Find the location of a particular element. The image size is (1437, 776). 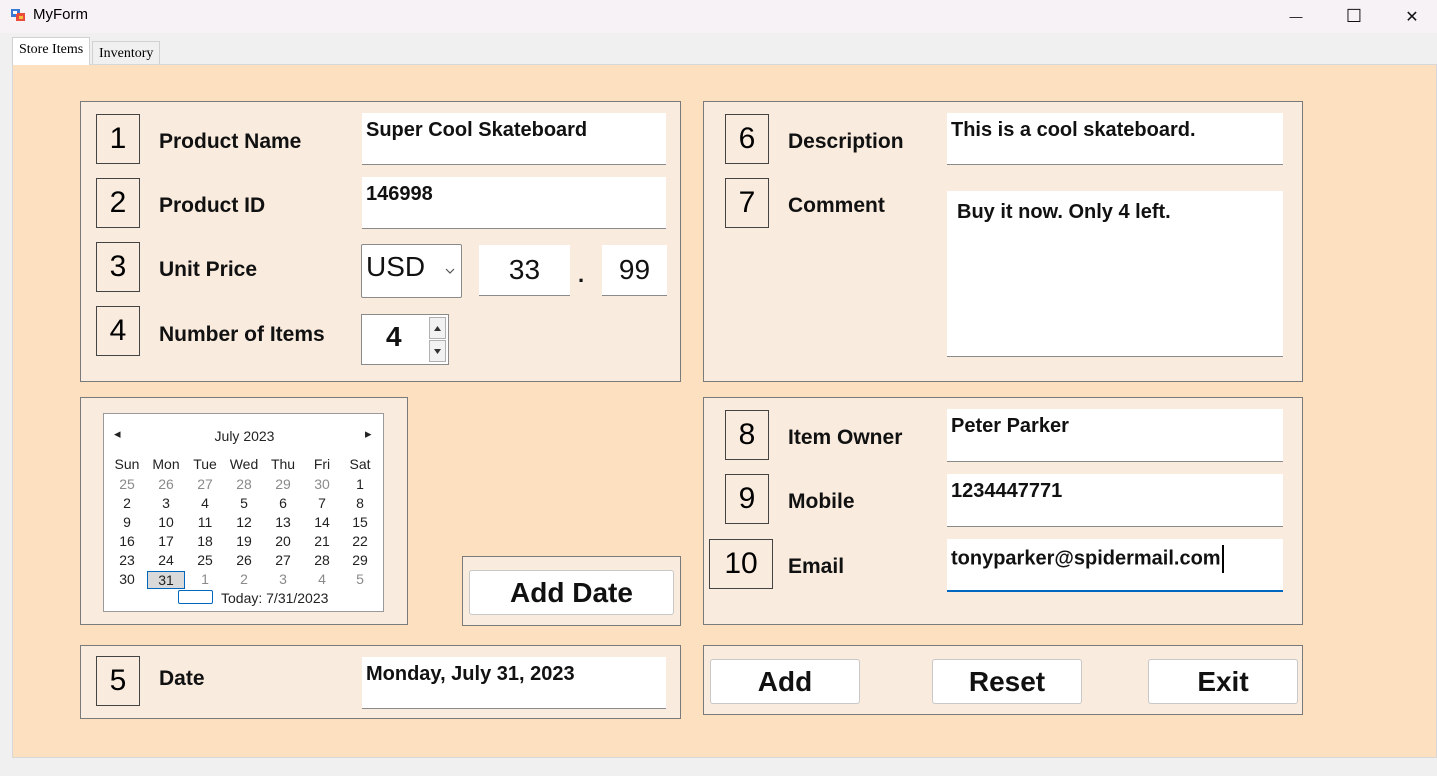

description-label: Description is located at coordinates (846, 141).